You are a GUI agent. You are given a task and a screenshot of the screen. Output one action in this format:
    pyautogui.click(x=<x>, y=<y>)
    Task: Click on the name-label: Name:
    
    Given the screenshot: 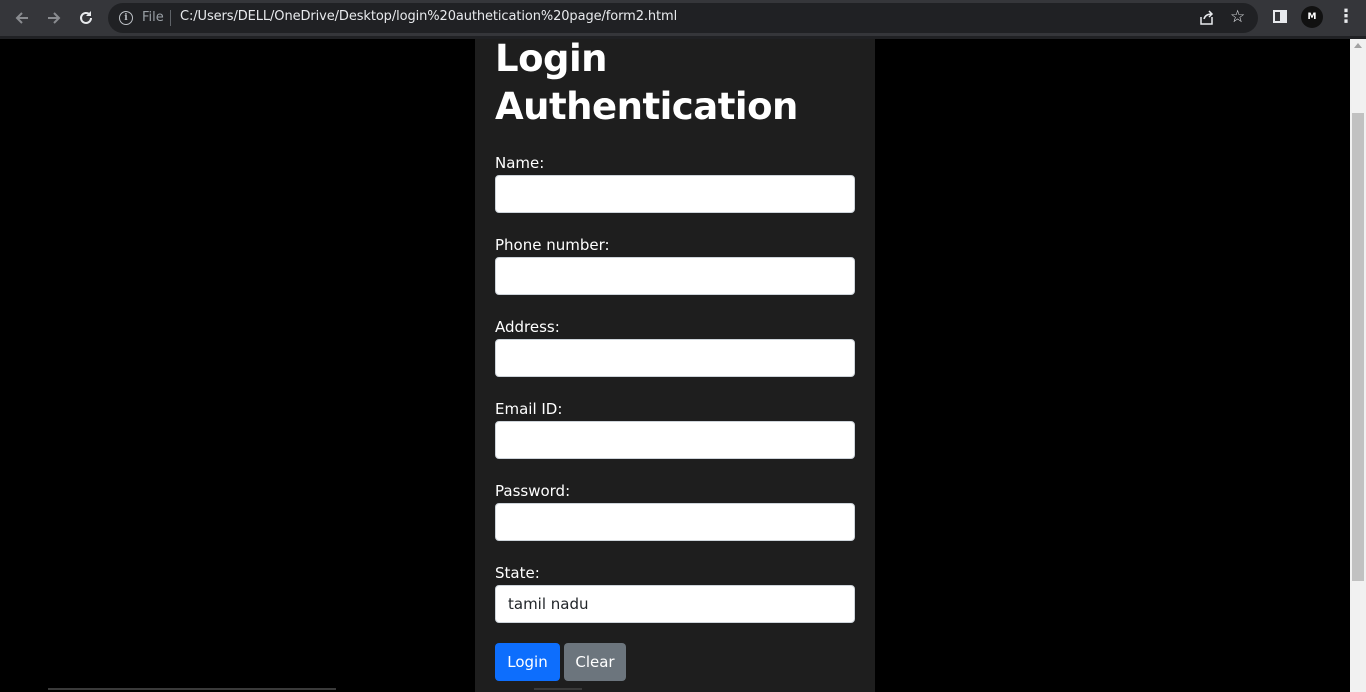 What is the action you would take?
    pyautogui.click(x=520, y=163)
    